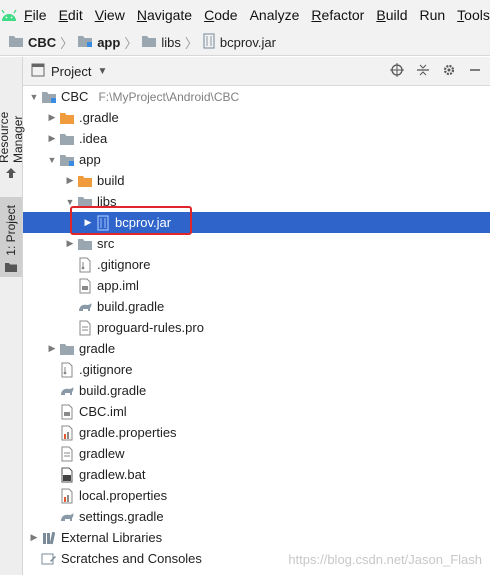 This screenshot has width=490, height=575. I want to click on panel-title: Project, so click(71, 71).